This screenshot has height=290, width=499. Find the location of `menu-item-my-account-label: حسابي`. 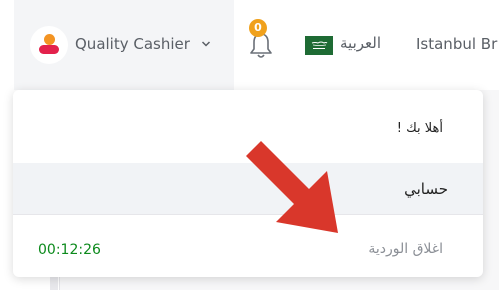

menu-item-my-account-label: حسابي is located at coordinates (426, 189).